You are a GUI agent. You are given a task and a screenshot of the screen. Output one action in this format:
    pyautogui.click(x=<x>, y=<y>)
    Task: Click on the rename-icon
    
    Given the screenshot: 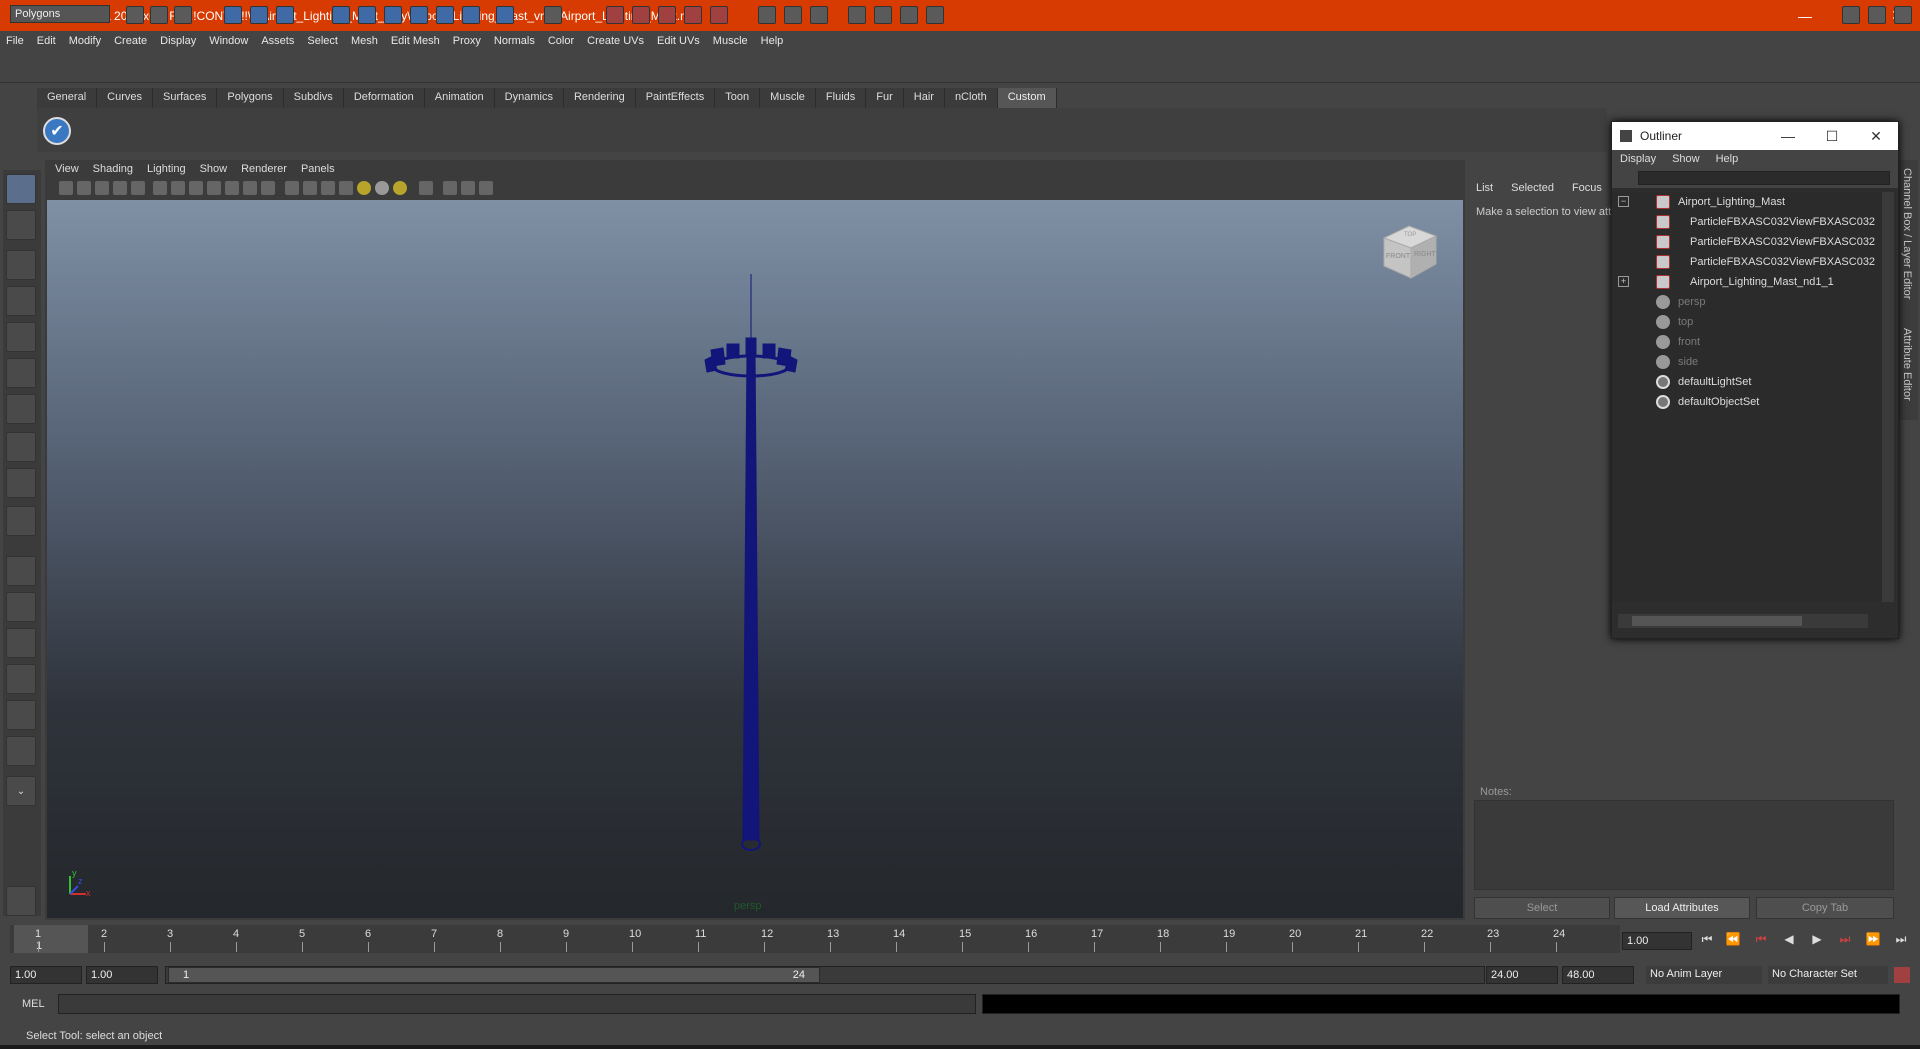 What is the action you would take?
    pyautogui.click(x=819, y=15)
    